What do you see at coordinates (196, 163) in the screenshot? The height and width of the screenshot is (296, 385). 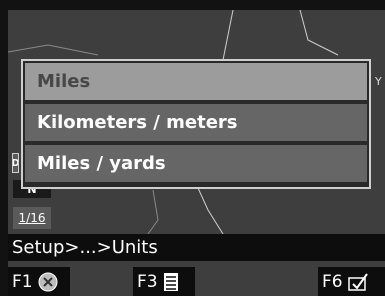 I see `units-option-miles-yards: Miles / yards` at bounding box center [196, 163].